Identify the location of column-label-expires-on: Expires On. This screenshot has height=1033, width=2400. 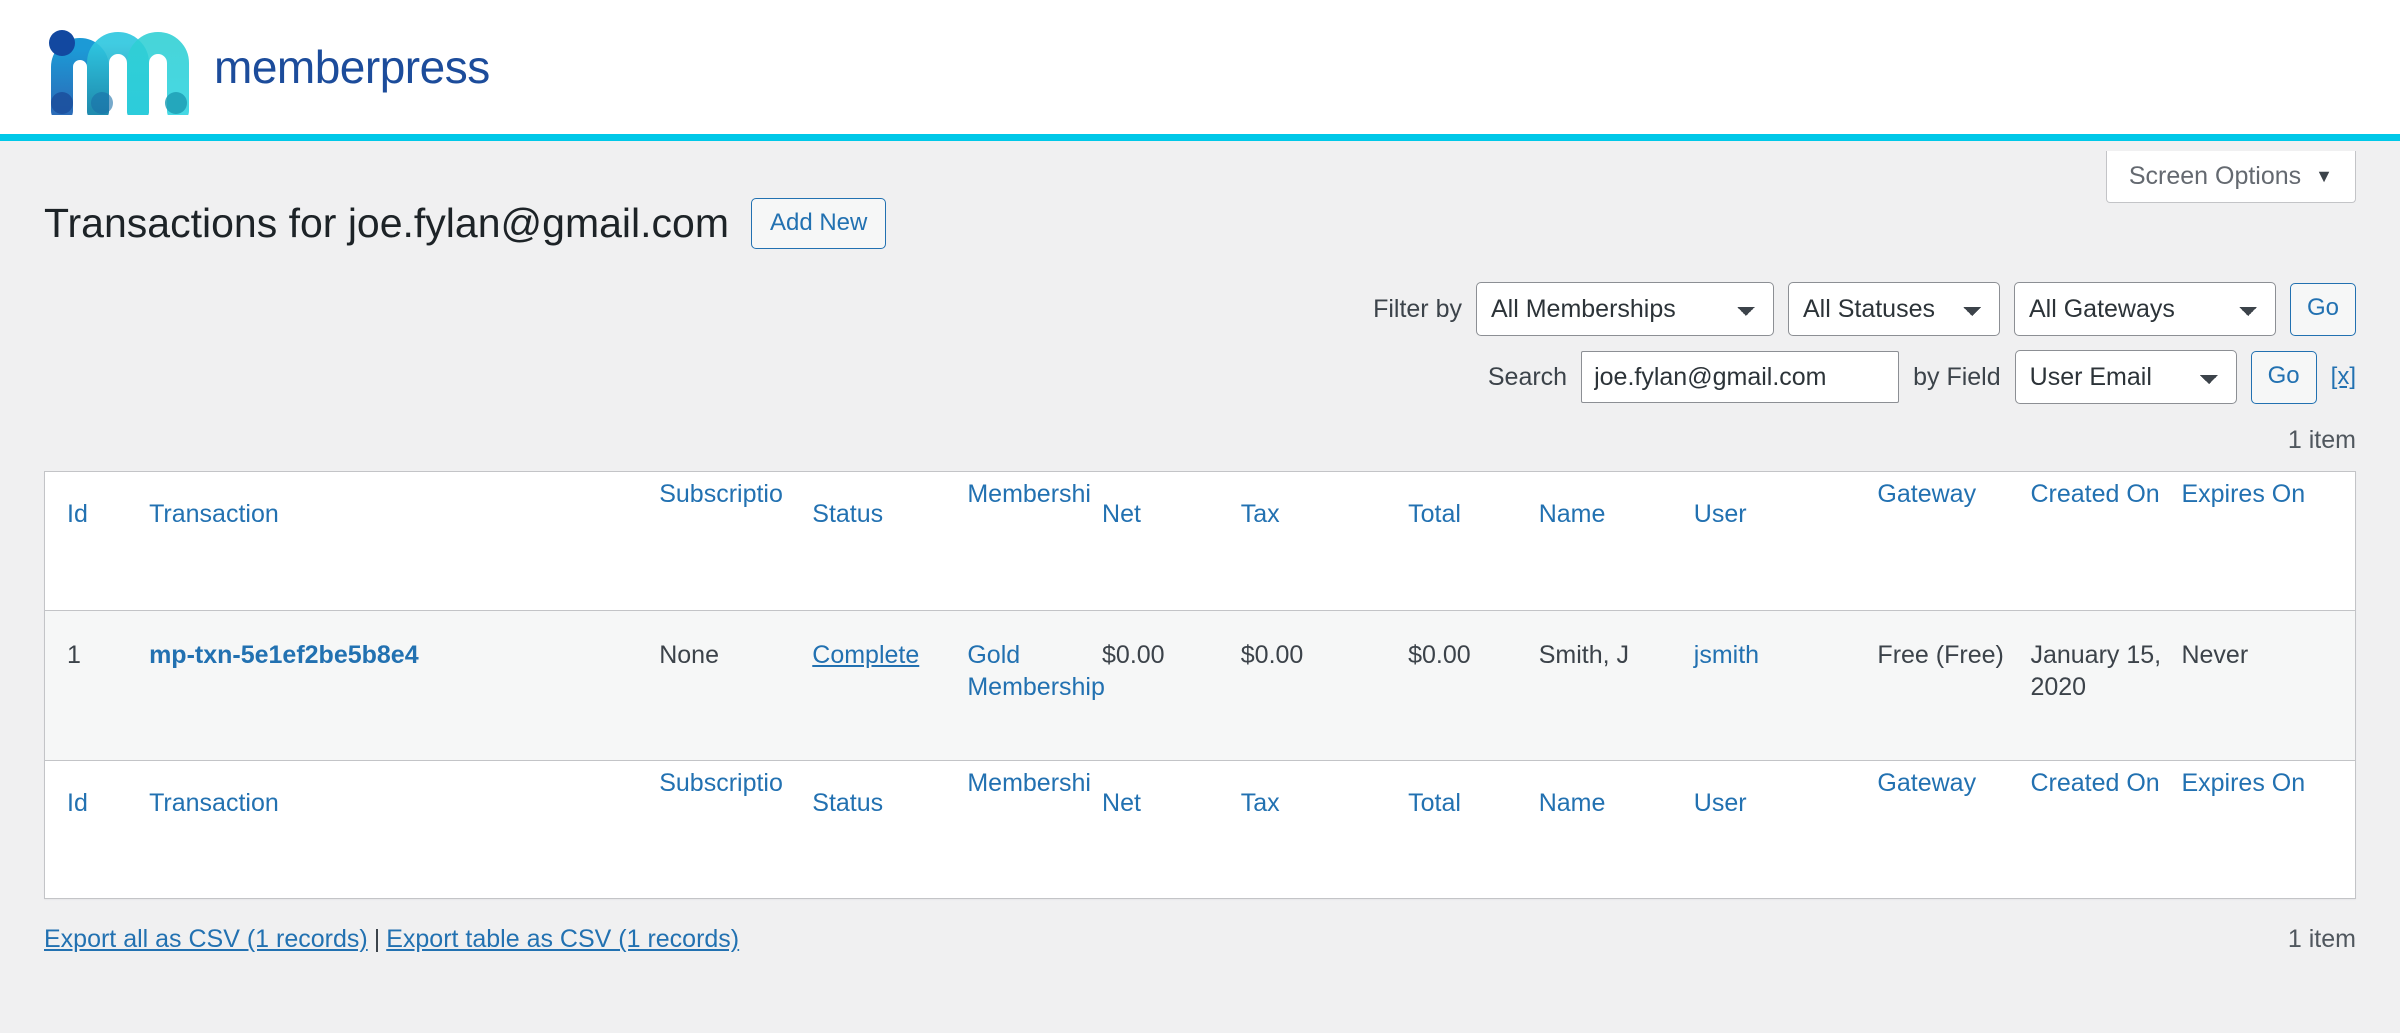
(2243, 494).